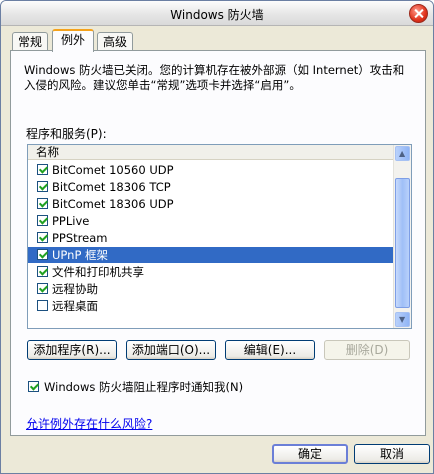 Image resolution: width=434 pixels, height=474 pixels. Describe the element at coordinates (75, 289) in the screenshot. I see `item-label: 远程协助` at that location.